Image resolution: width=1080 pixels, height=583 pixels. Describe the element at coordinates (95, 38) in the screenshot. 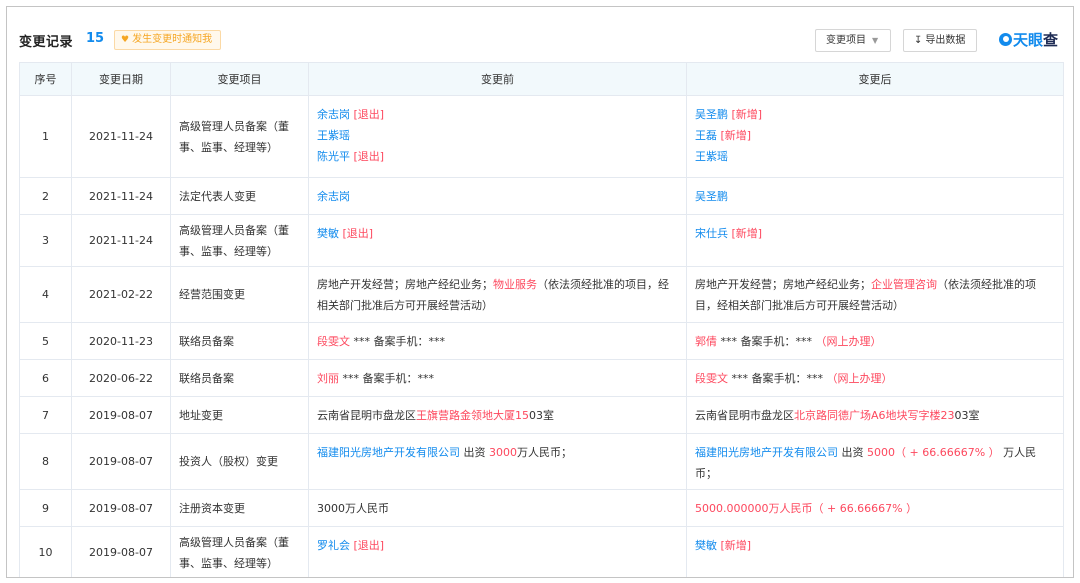

I see `record-count: 15` at that location.